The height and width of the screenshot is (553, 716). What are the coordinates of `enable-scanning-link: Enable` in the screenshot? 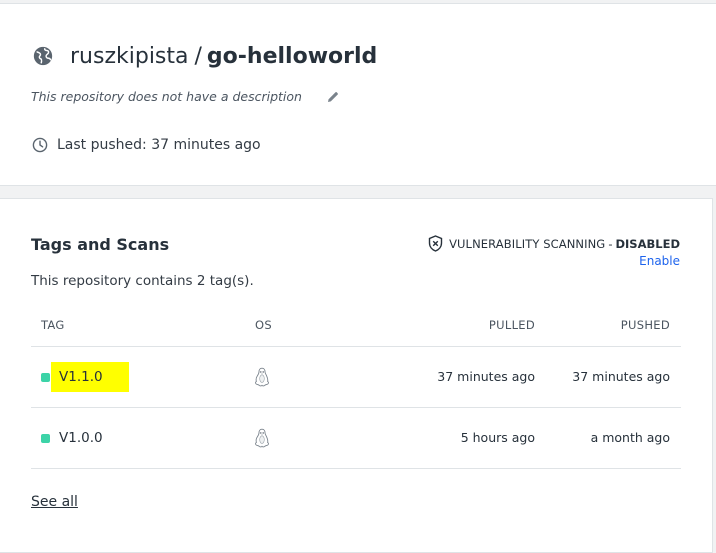 It's located at (659, 261).